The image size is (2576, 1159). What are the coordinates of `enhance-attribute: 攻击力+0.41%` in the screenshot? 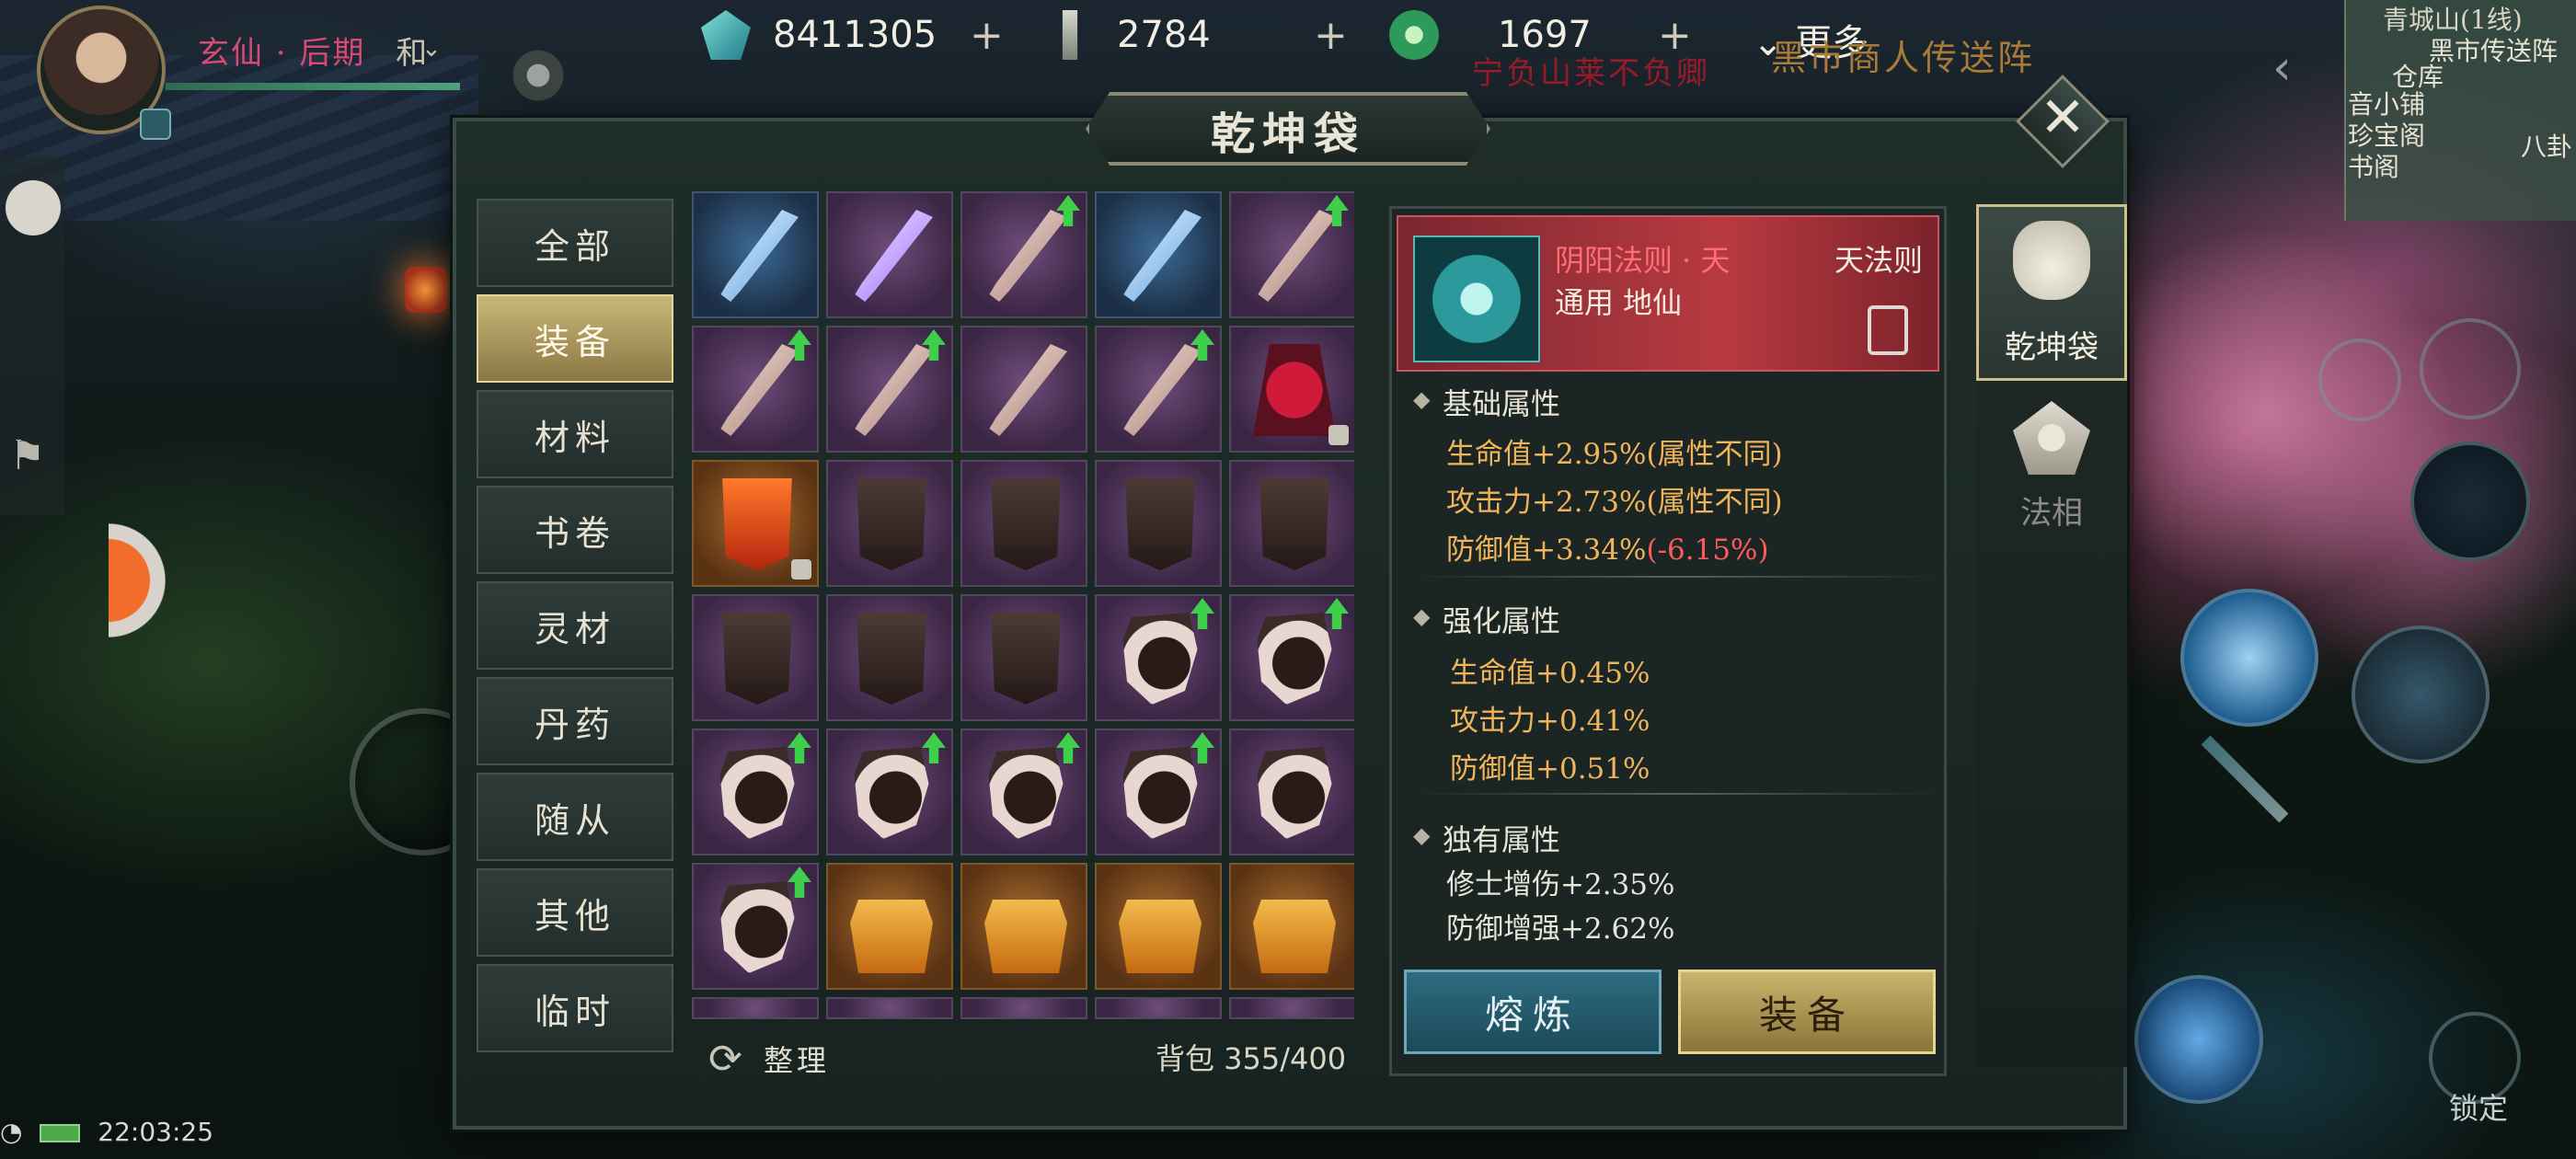 It's located at (1550, 721).